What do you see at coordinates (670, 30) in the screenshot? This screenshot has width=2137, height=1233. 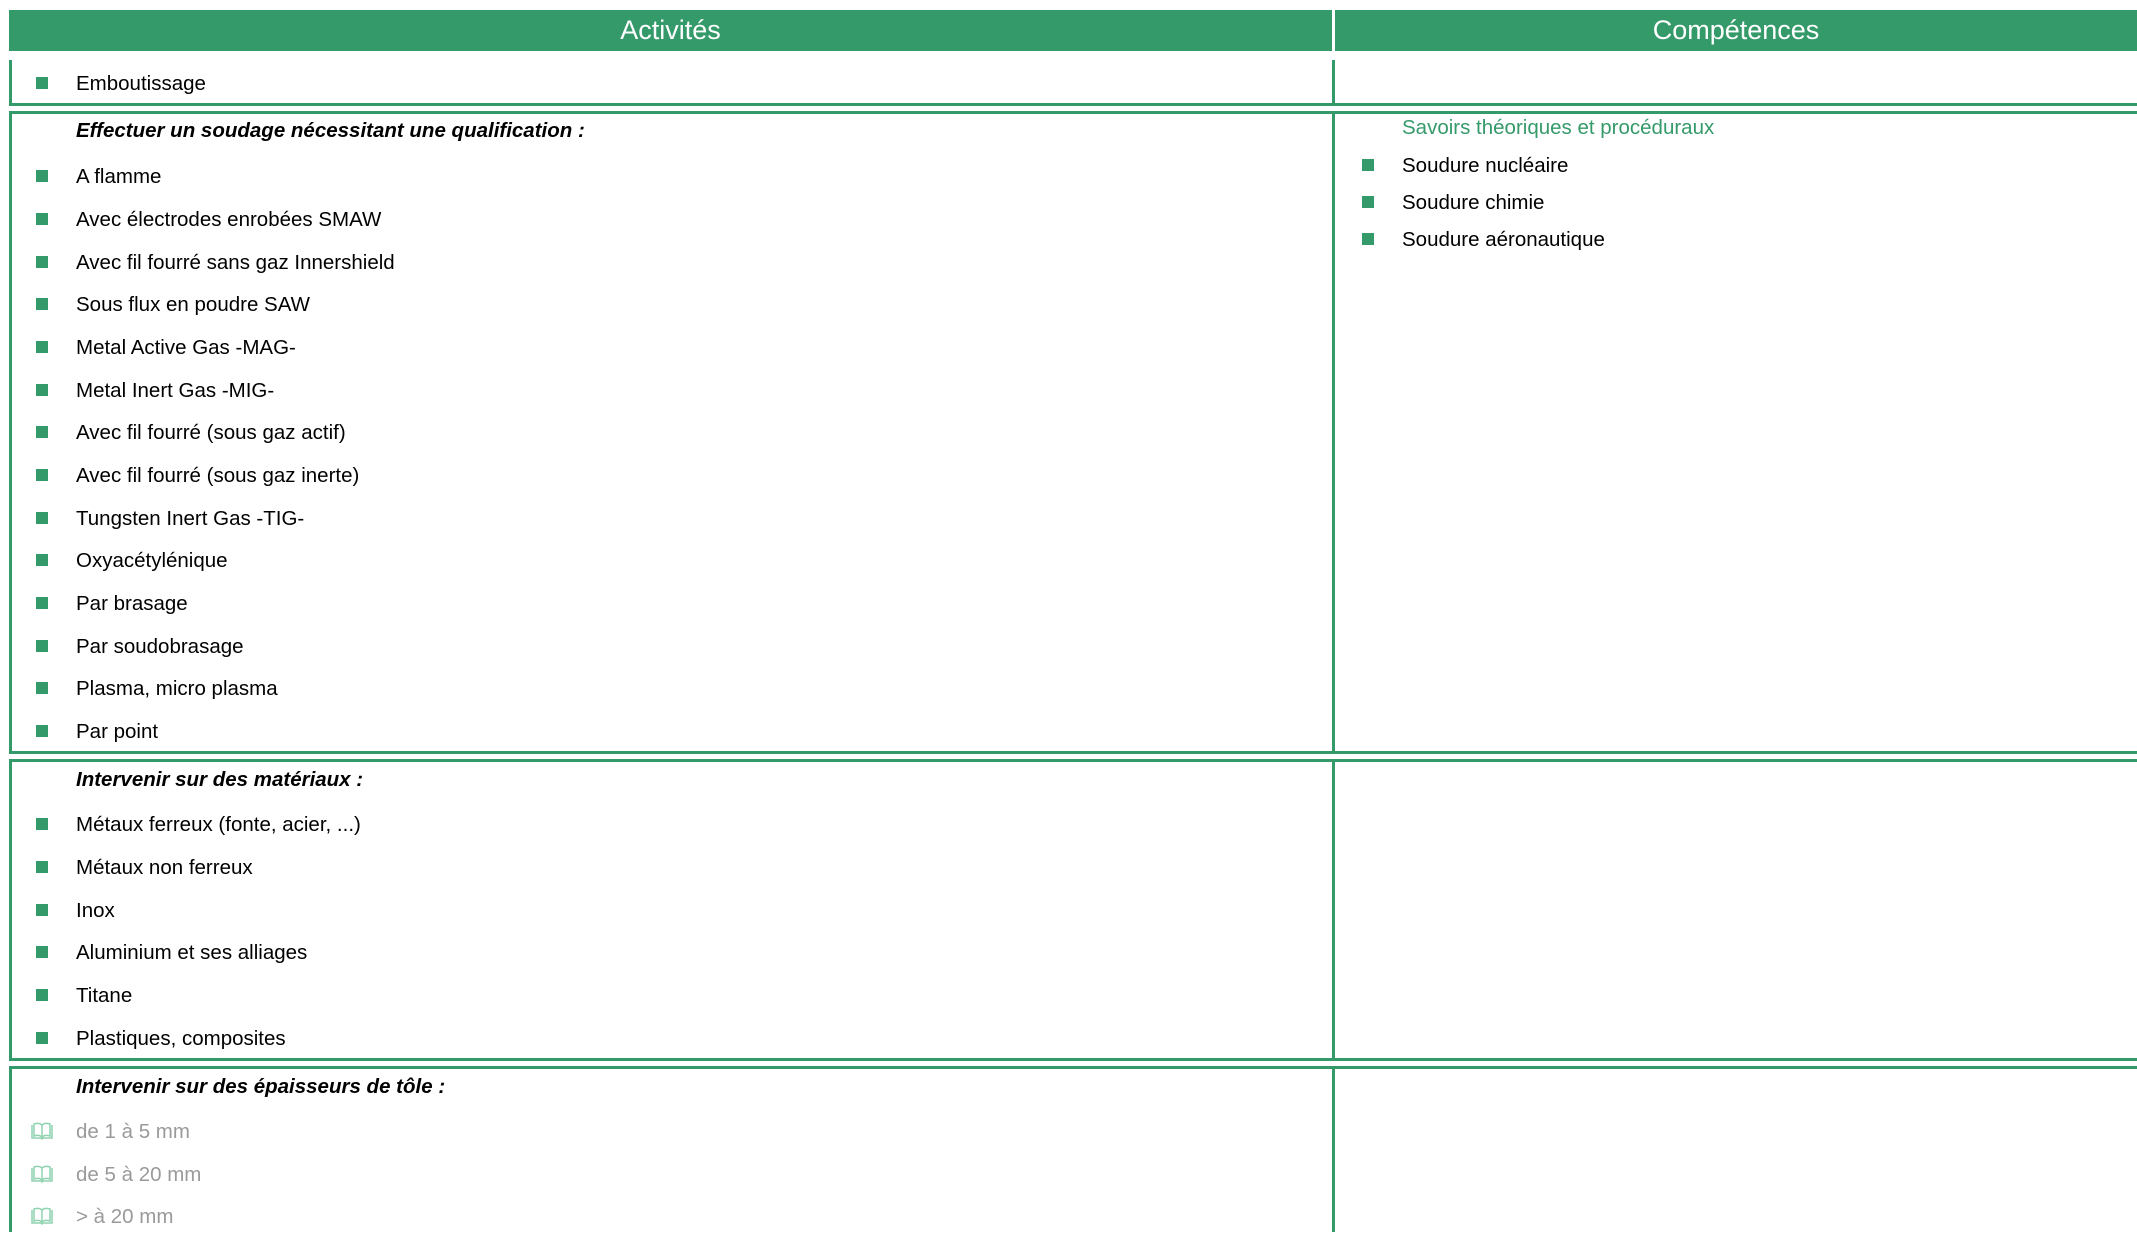 I see `header-activites: Activités` at bounding box center [670, 30].